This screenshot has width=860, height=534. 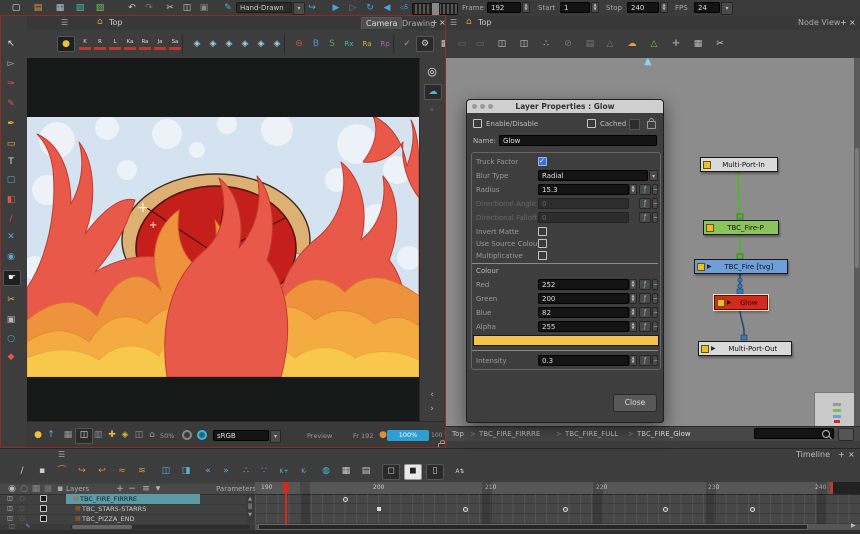 What do you see at coordinates (62, 472) in the screenshot?
I see `tl-motion-icon: ⌒` at bounding box center [62, 472].